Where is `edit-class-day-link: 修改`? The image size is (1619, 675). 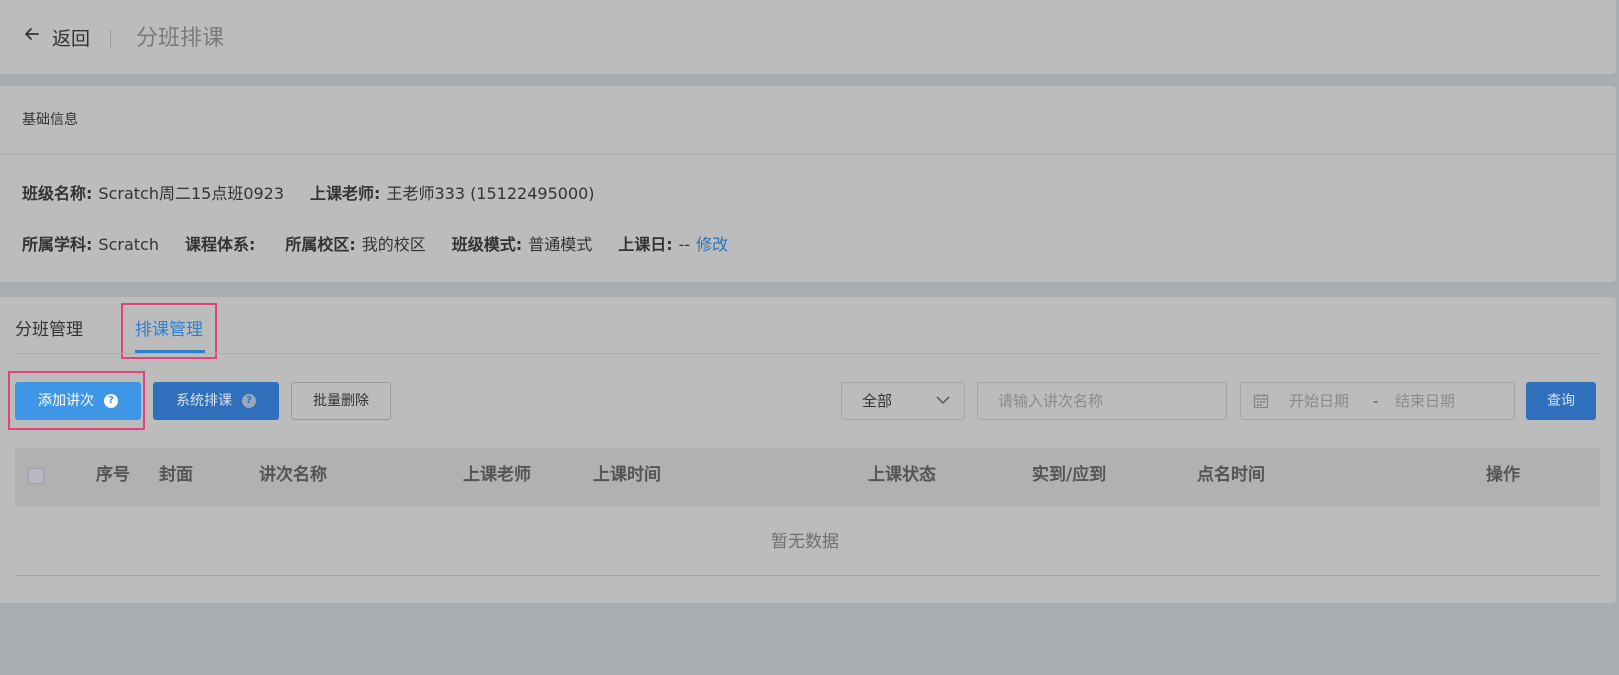 edit-class-day-link: 修改 is located at coordinates (712, 244).